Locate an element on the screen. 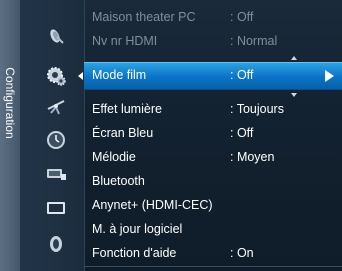 The width and height of the screenshot is (342, 271). menu-item-software-update: M. à jour logiciel is located at coordinates (213, 230).